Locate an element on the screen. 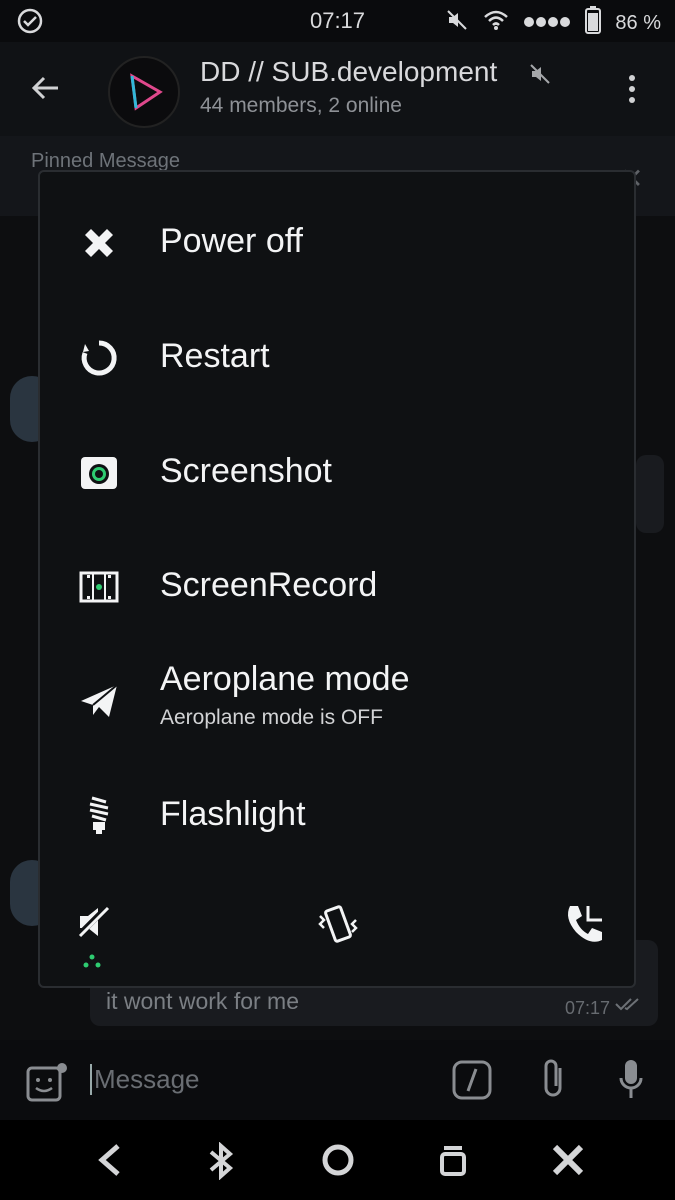 The height and width of the screenshot is (1200, 675). message-bubble is located at coordinates (650, 494).